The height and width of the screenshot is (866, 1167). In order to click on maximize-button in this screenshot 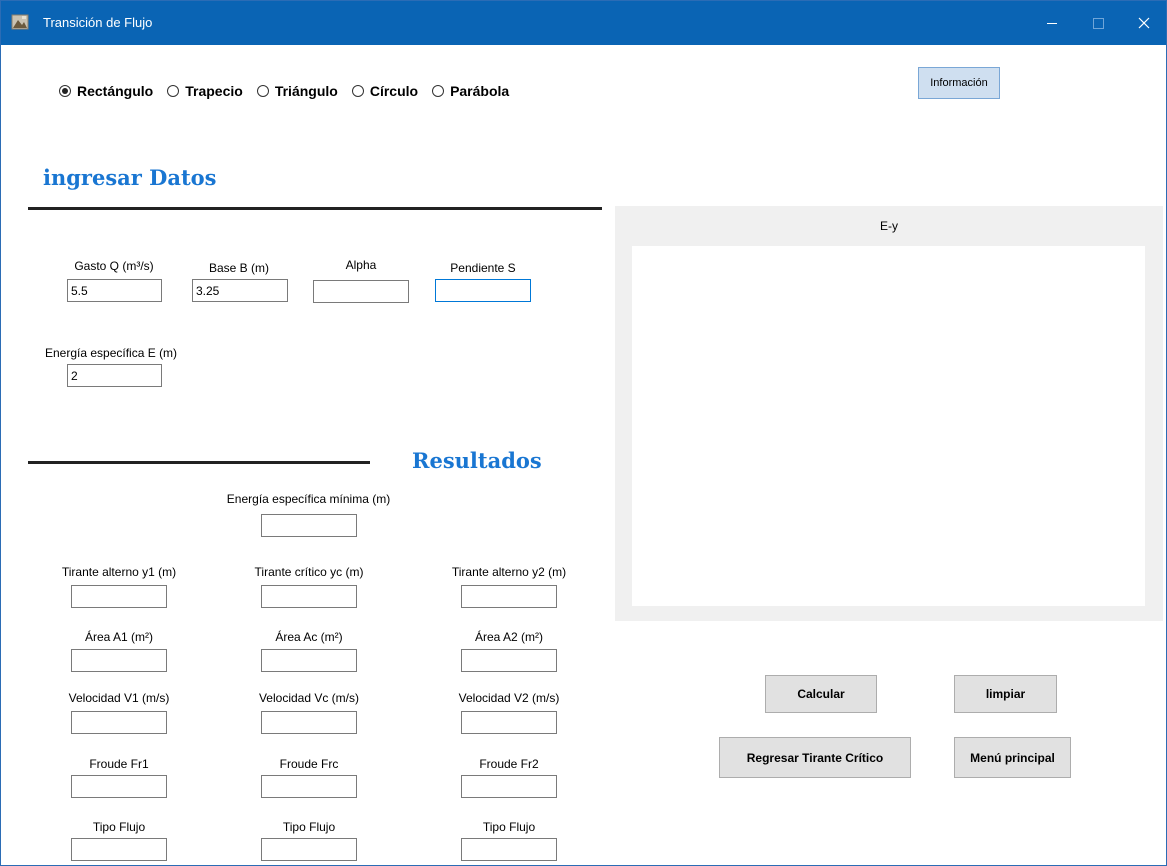, I will do `click(1098, 23)`.